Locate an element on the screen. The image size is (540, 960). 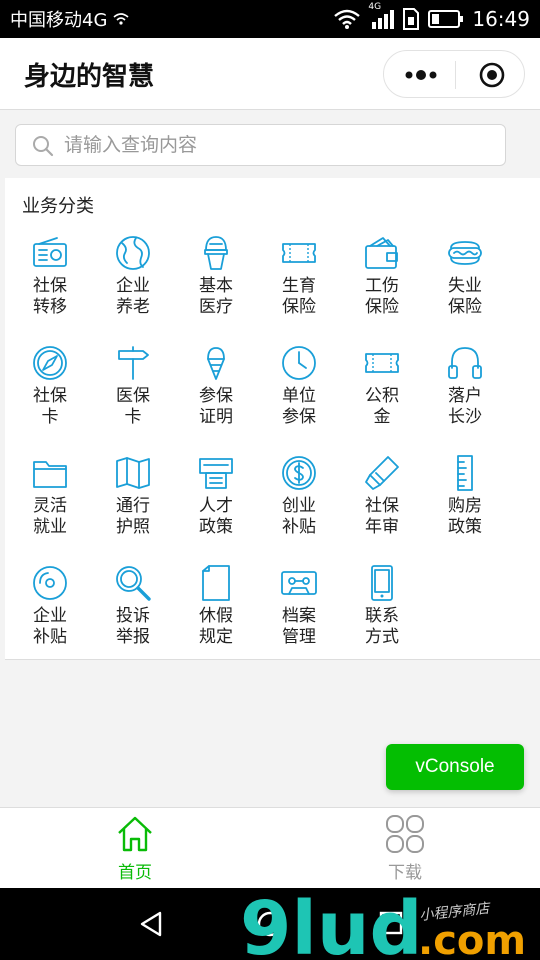
category-item: 社保 转移 is located at coordinates (50, 284).